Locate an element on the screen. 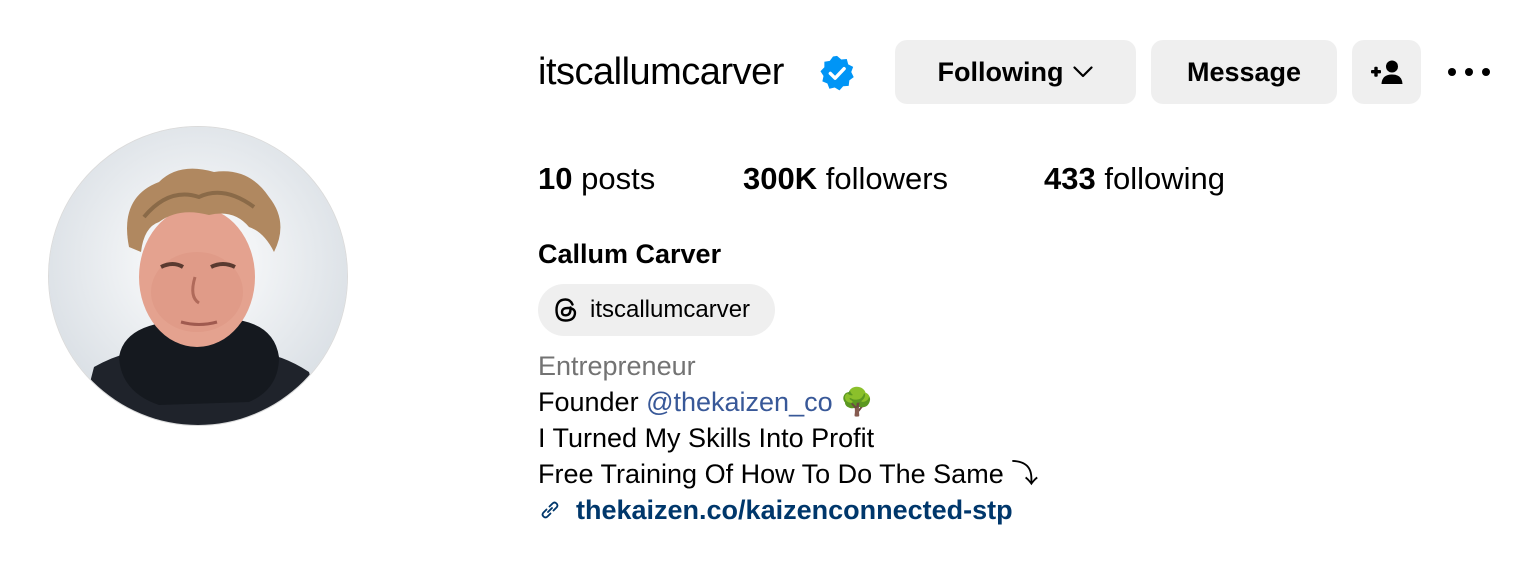  add-user-button is located at coordinates (1386, 72).